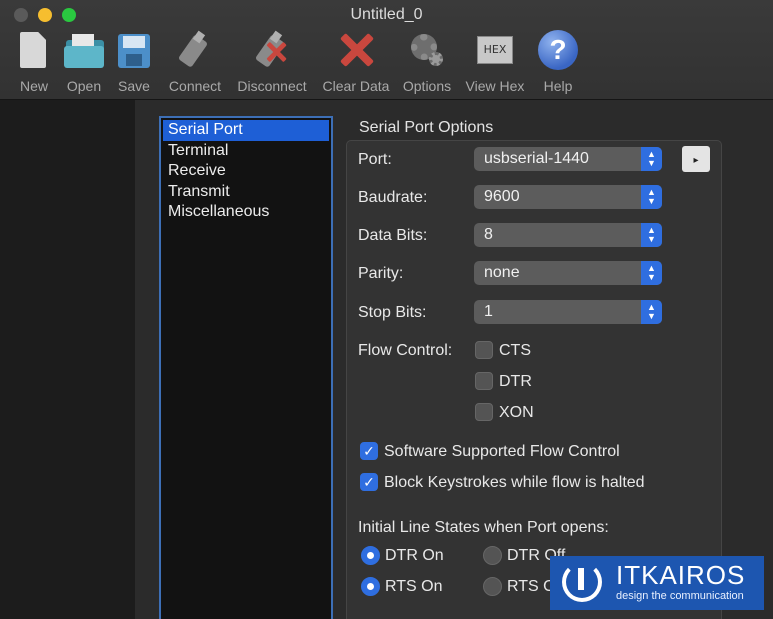  Describe the element at coordinates (134, 52) in the screenshot. I see `save-disk-icon` at that location.